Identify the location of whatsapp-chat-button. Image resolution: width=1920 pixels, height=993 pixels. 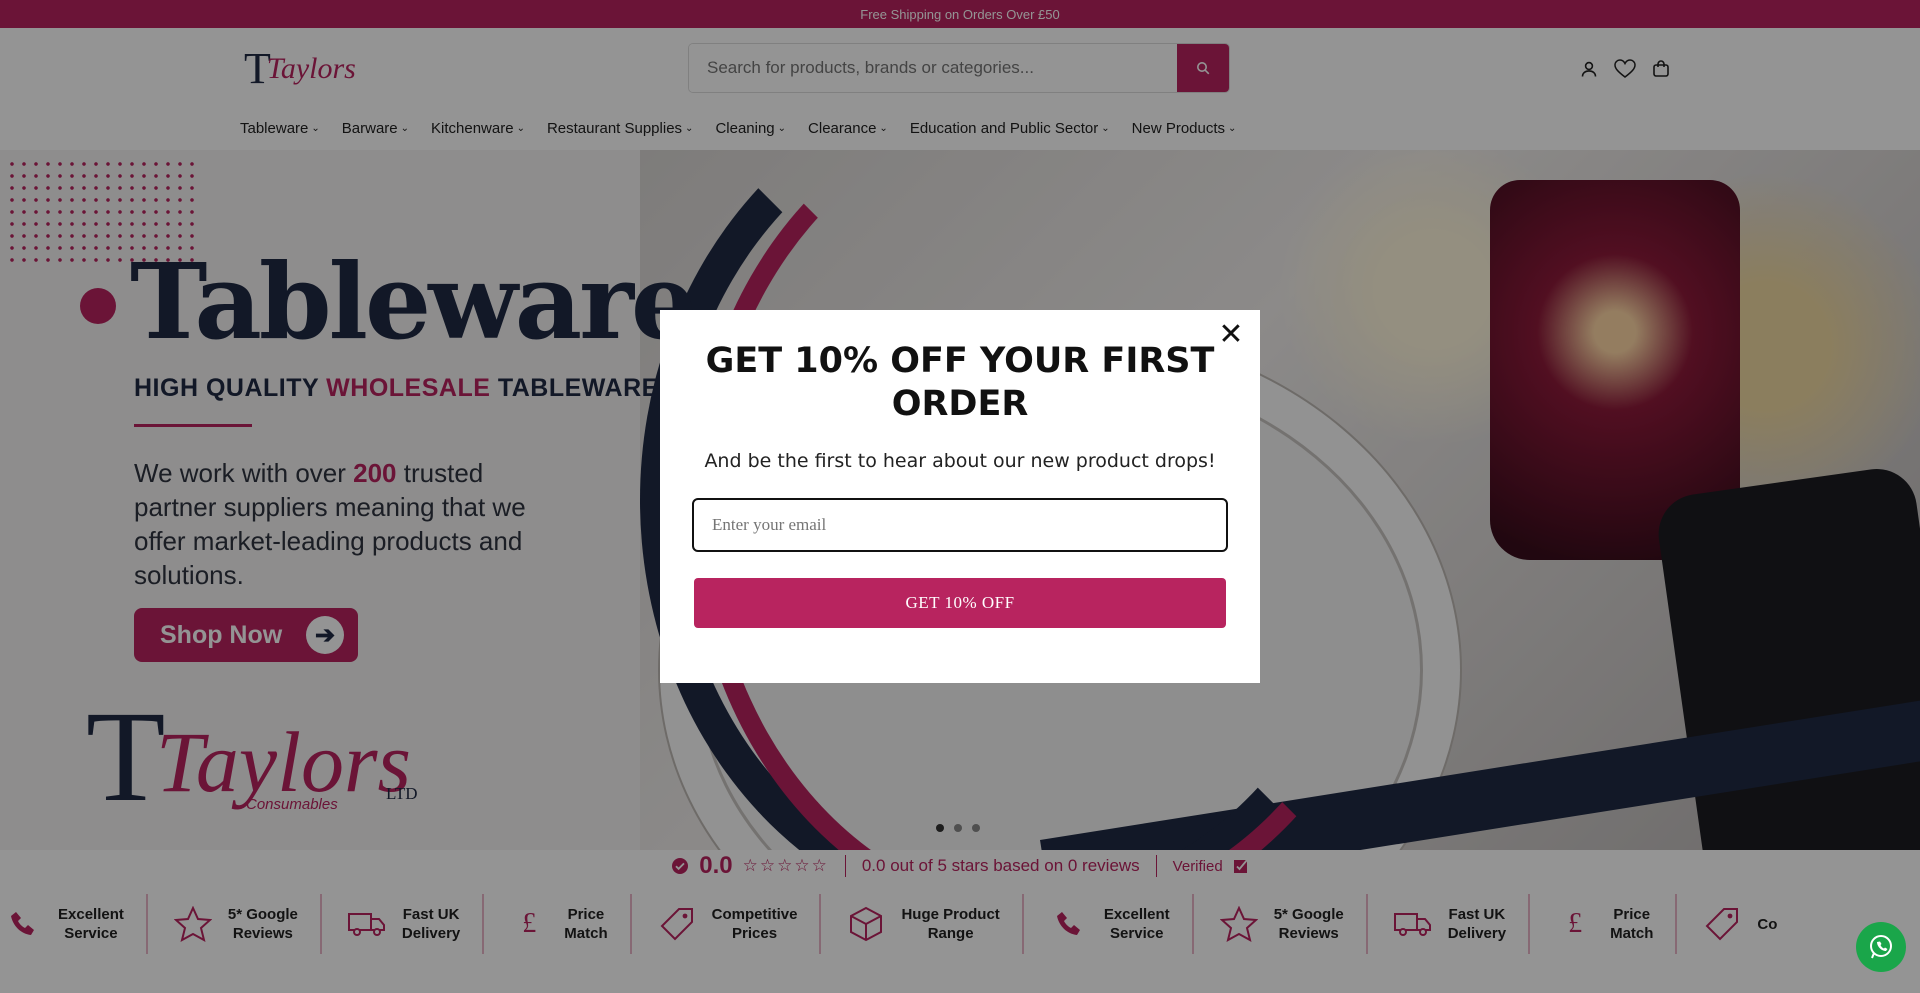
(1881, 947).